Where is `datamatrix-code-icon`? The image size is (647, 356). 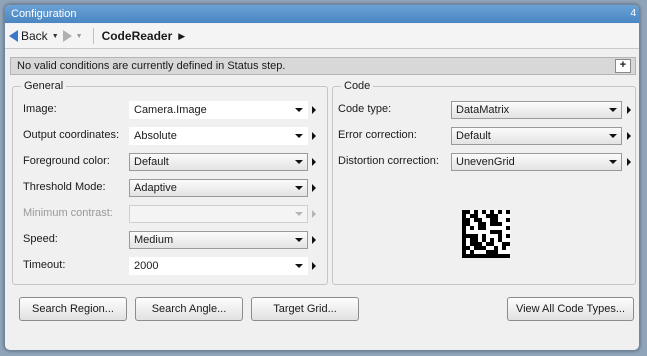
datamatrix-code-icon is located at coordinates (486, 234).